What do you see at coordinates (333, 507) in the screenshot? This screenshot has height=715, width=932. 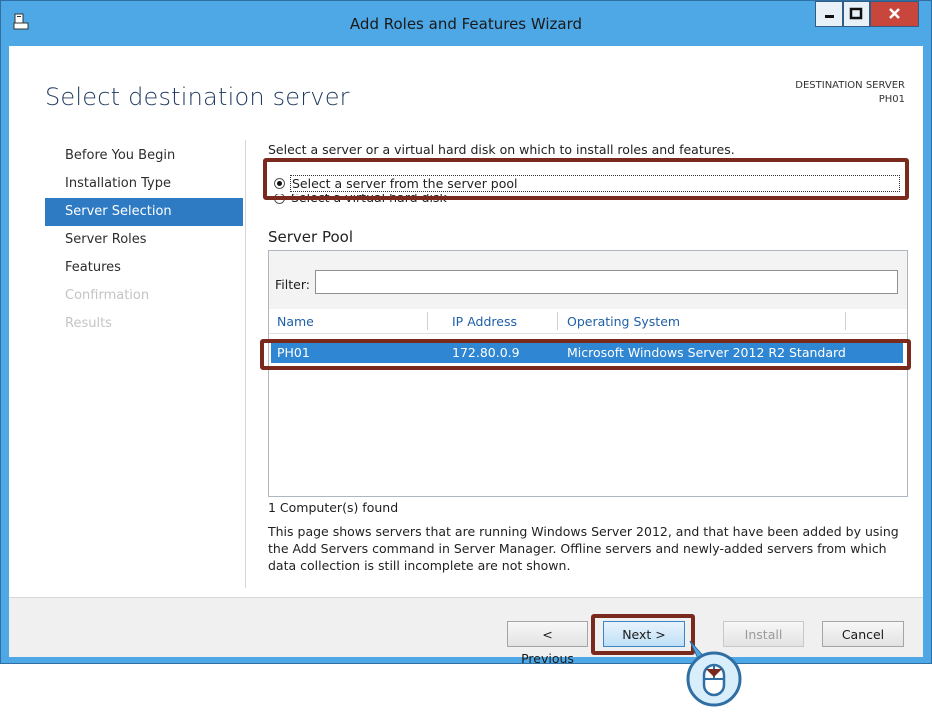 I see `found-count: 1 Computer(s) found` at bounding box center [333, 507].